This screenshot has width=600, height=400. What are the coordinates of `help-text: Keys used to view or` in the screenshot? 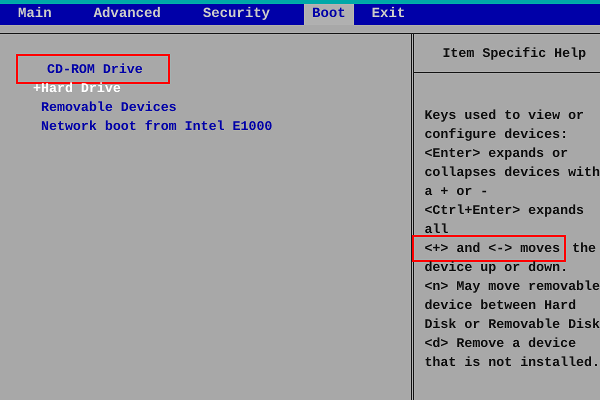 It's located at (504, 116).